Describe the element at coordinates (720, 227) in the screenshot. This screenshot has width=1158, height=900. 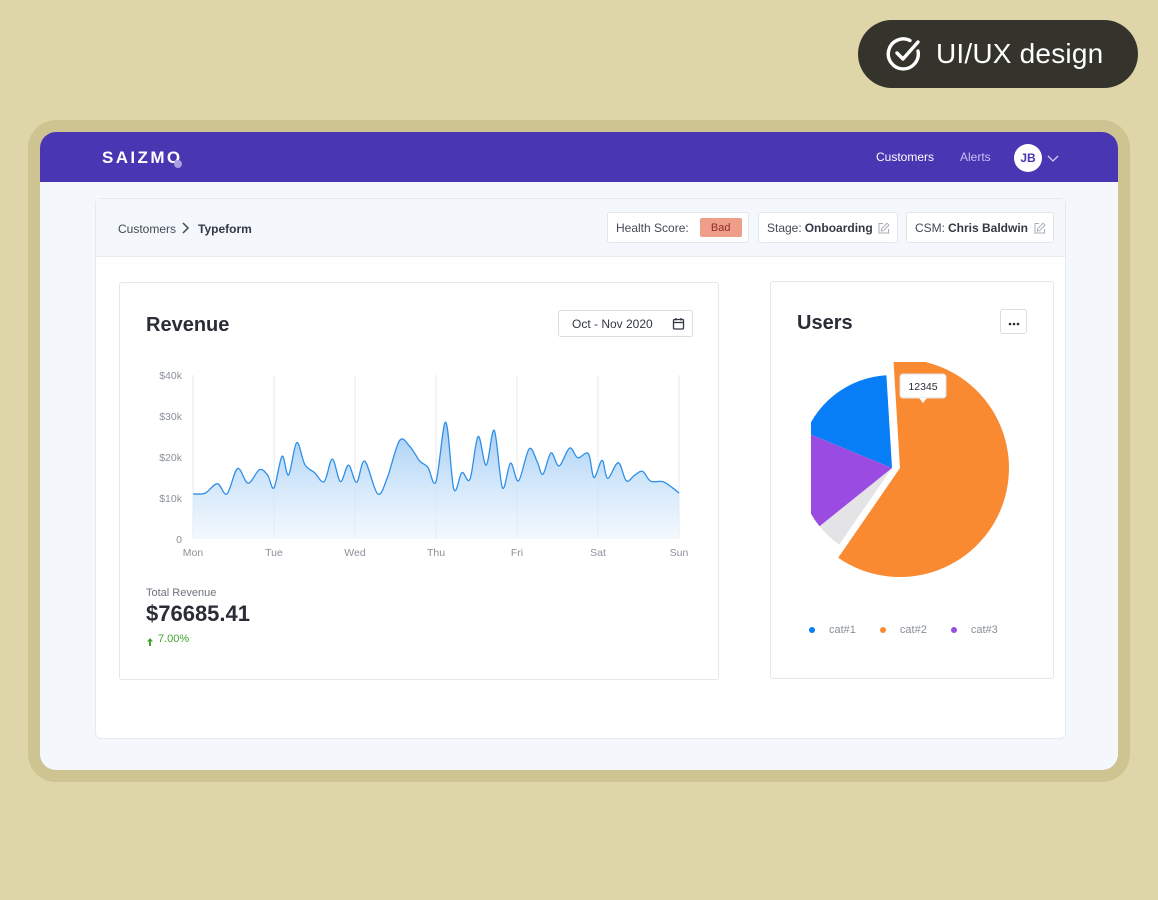
I see `health-status-badge: Bad` at that location.